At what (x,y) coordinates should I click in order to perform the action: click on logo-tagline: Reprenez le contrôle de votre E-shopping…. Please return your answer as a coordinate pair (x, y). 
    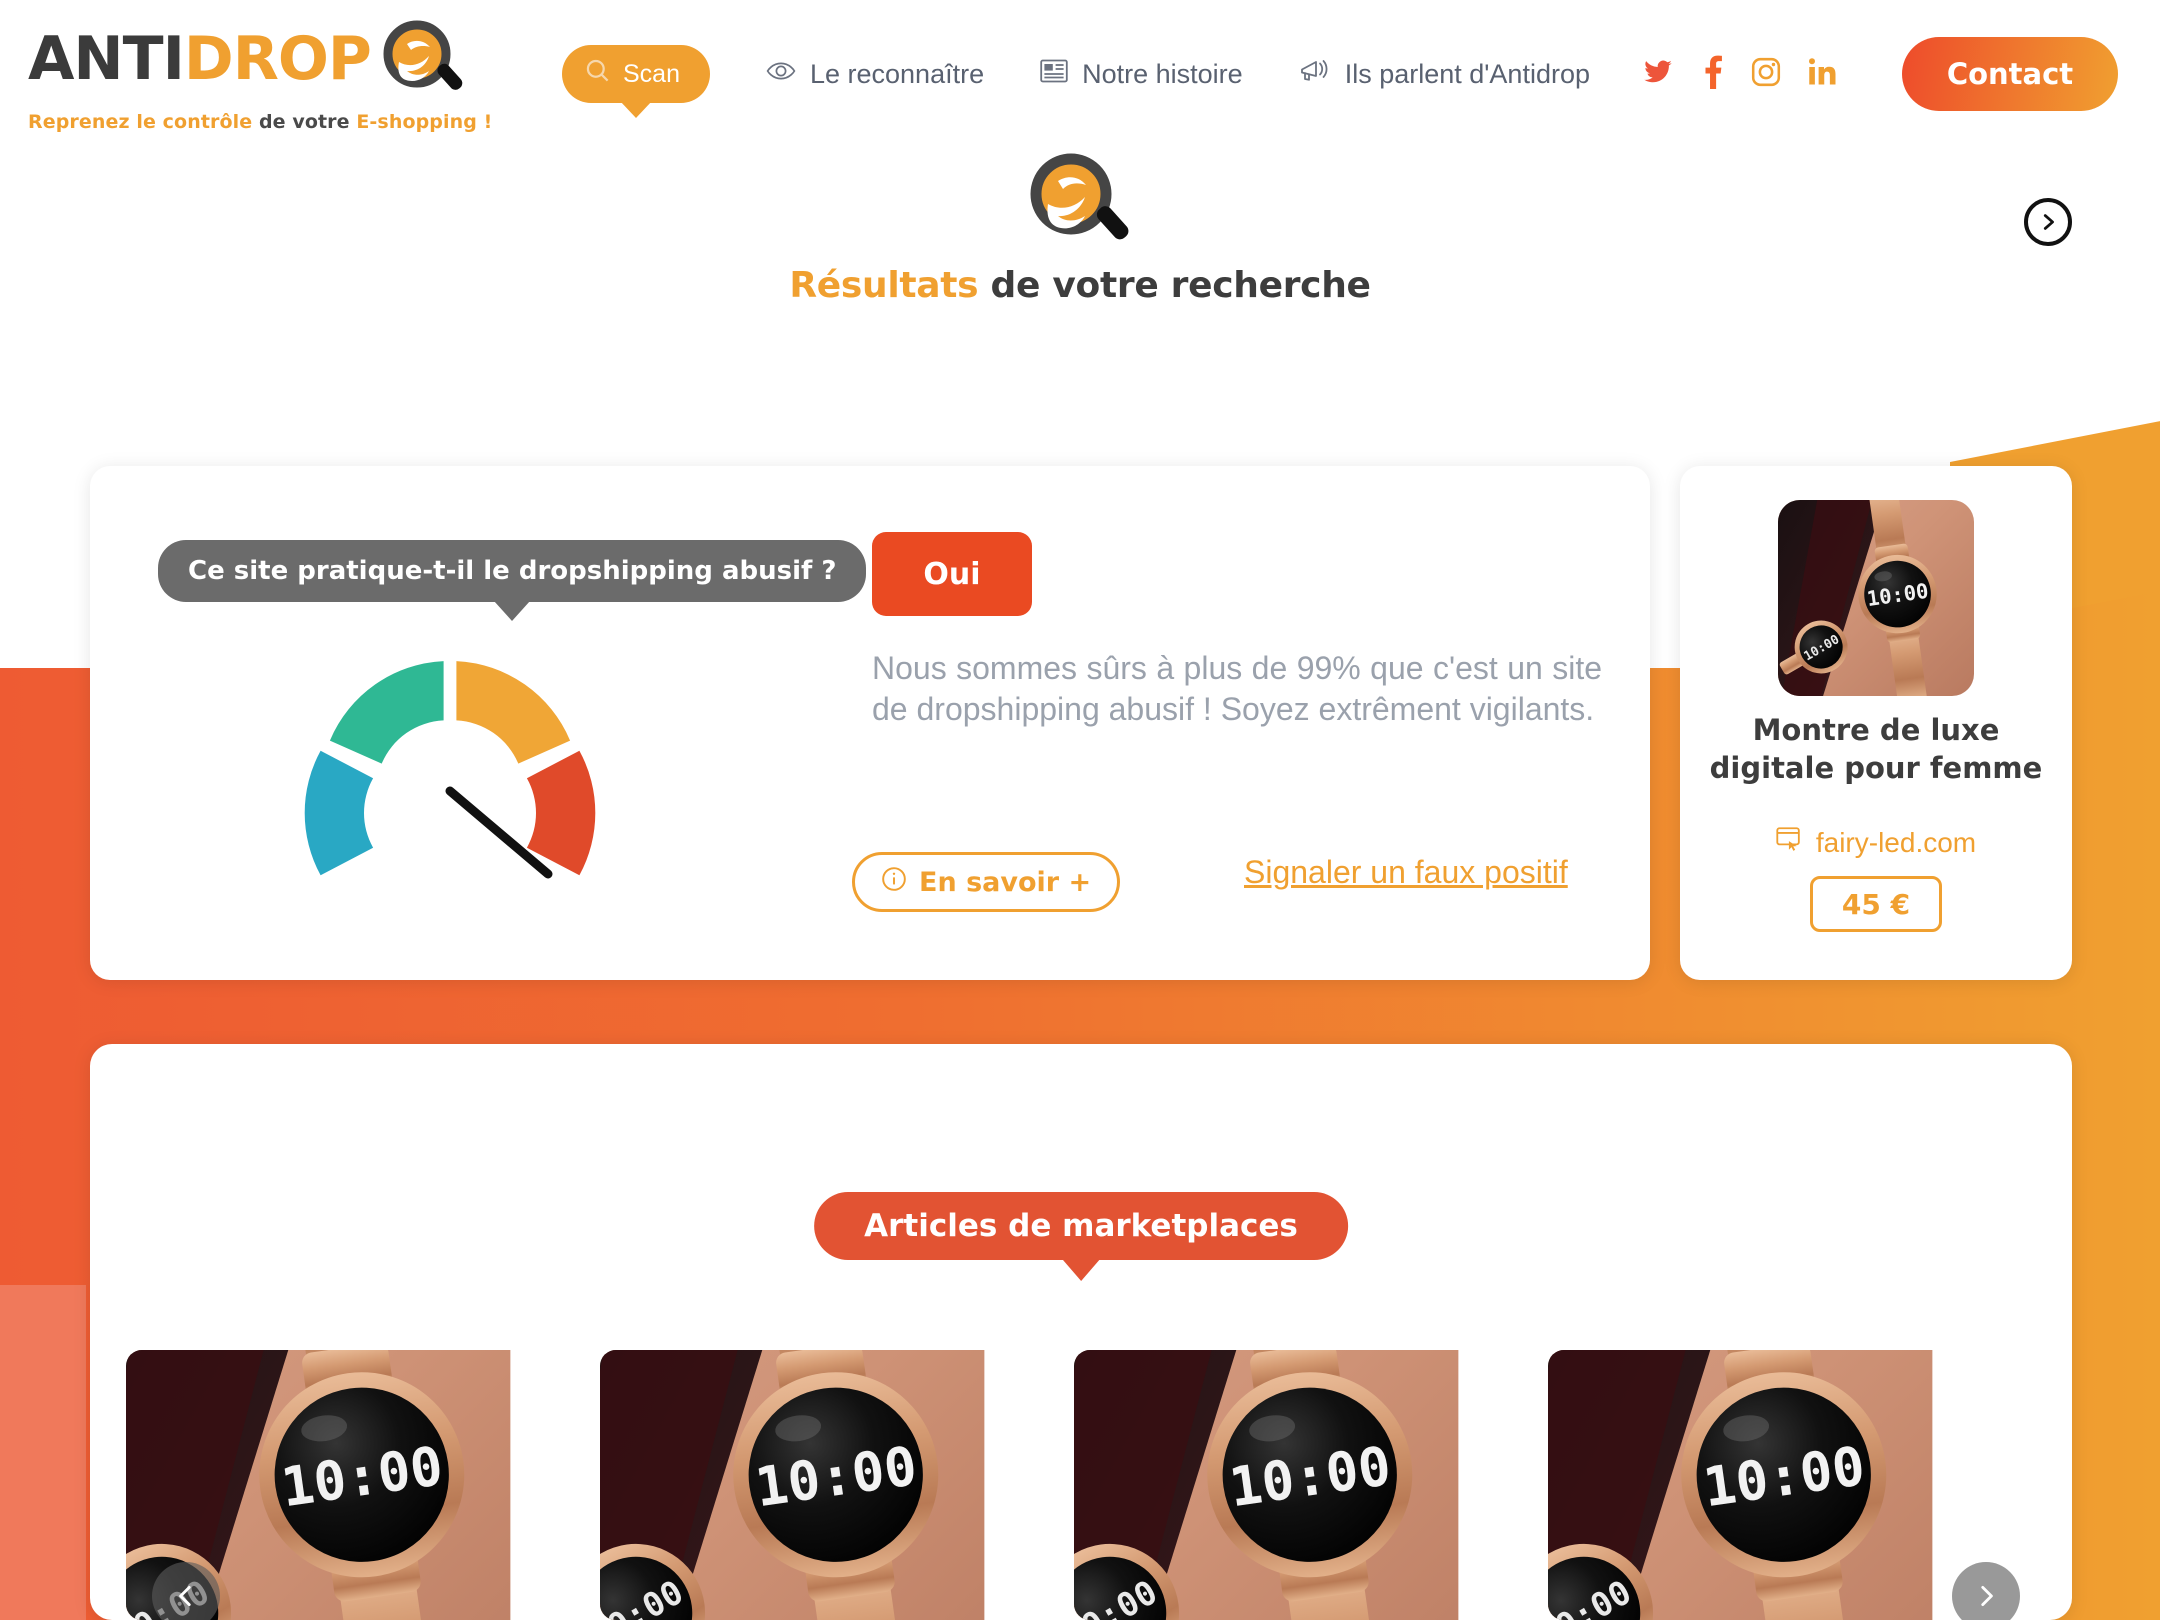
    Looking at the image, I should click on (278, 122).